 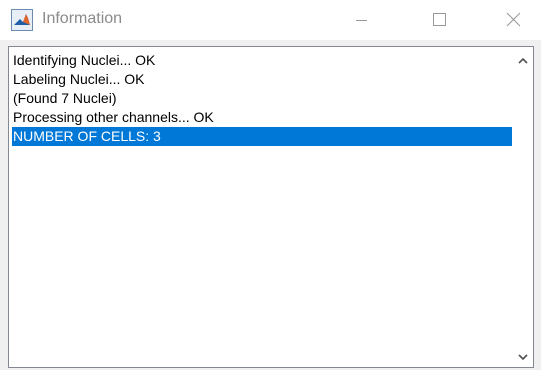 I want to click on list-item: (Found 7 Nuclei), so click(x=262, y=98).